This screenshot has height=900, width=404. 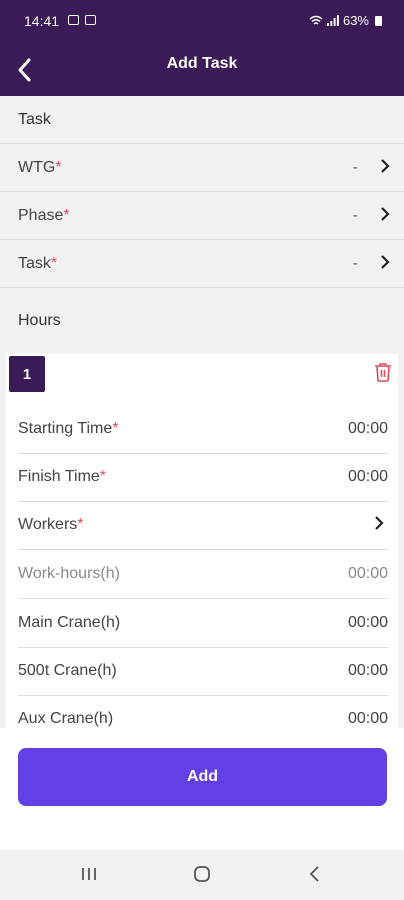 I want to click on finish-time-label: Finish Time*, so click(x=62, y=476).